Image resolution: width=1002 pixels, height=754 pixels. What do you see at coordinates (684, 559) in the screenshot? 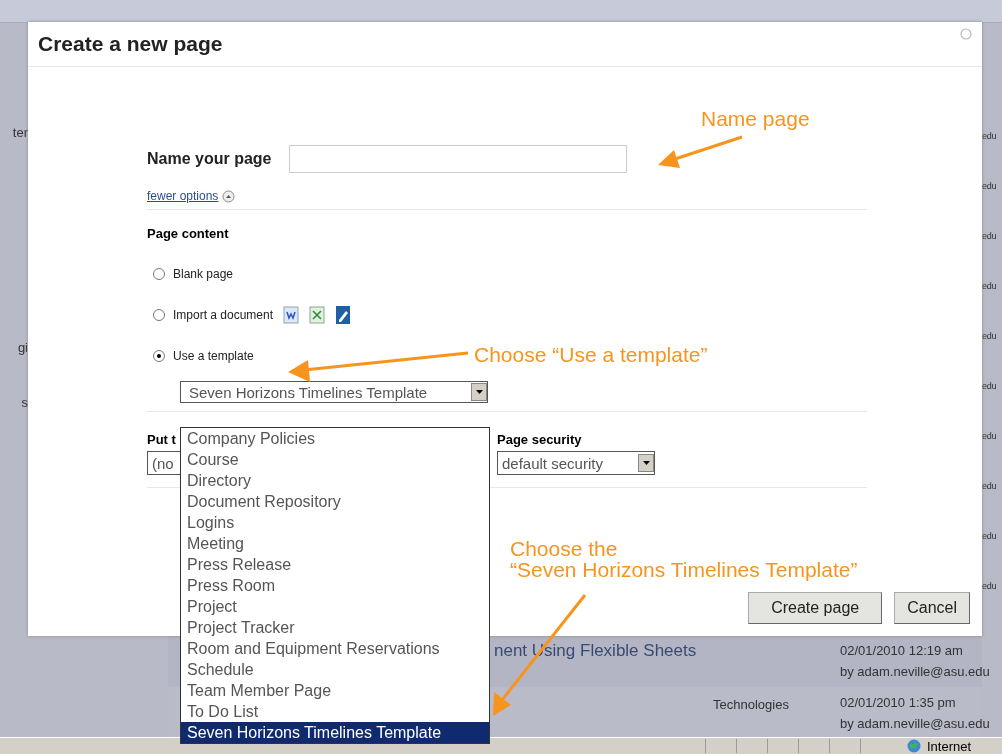
I see `annotation-text: Choose the “Seven Horizons Timelines Template”` at bounding box center [684, 559].